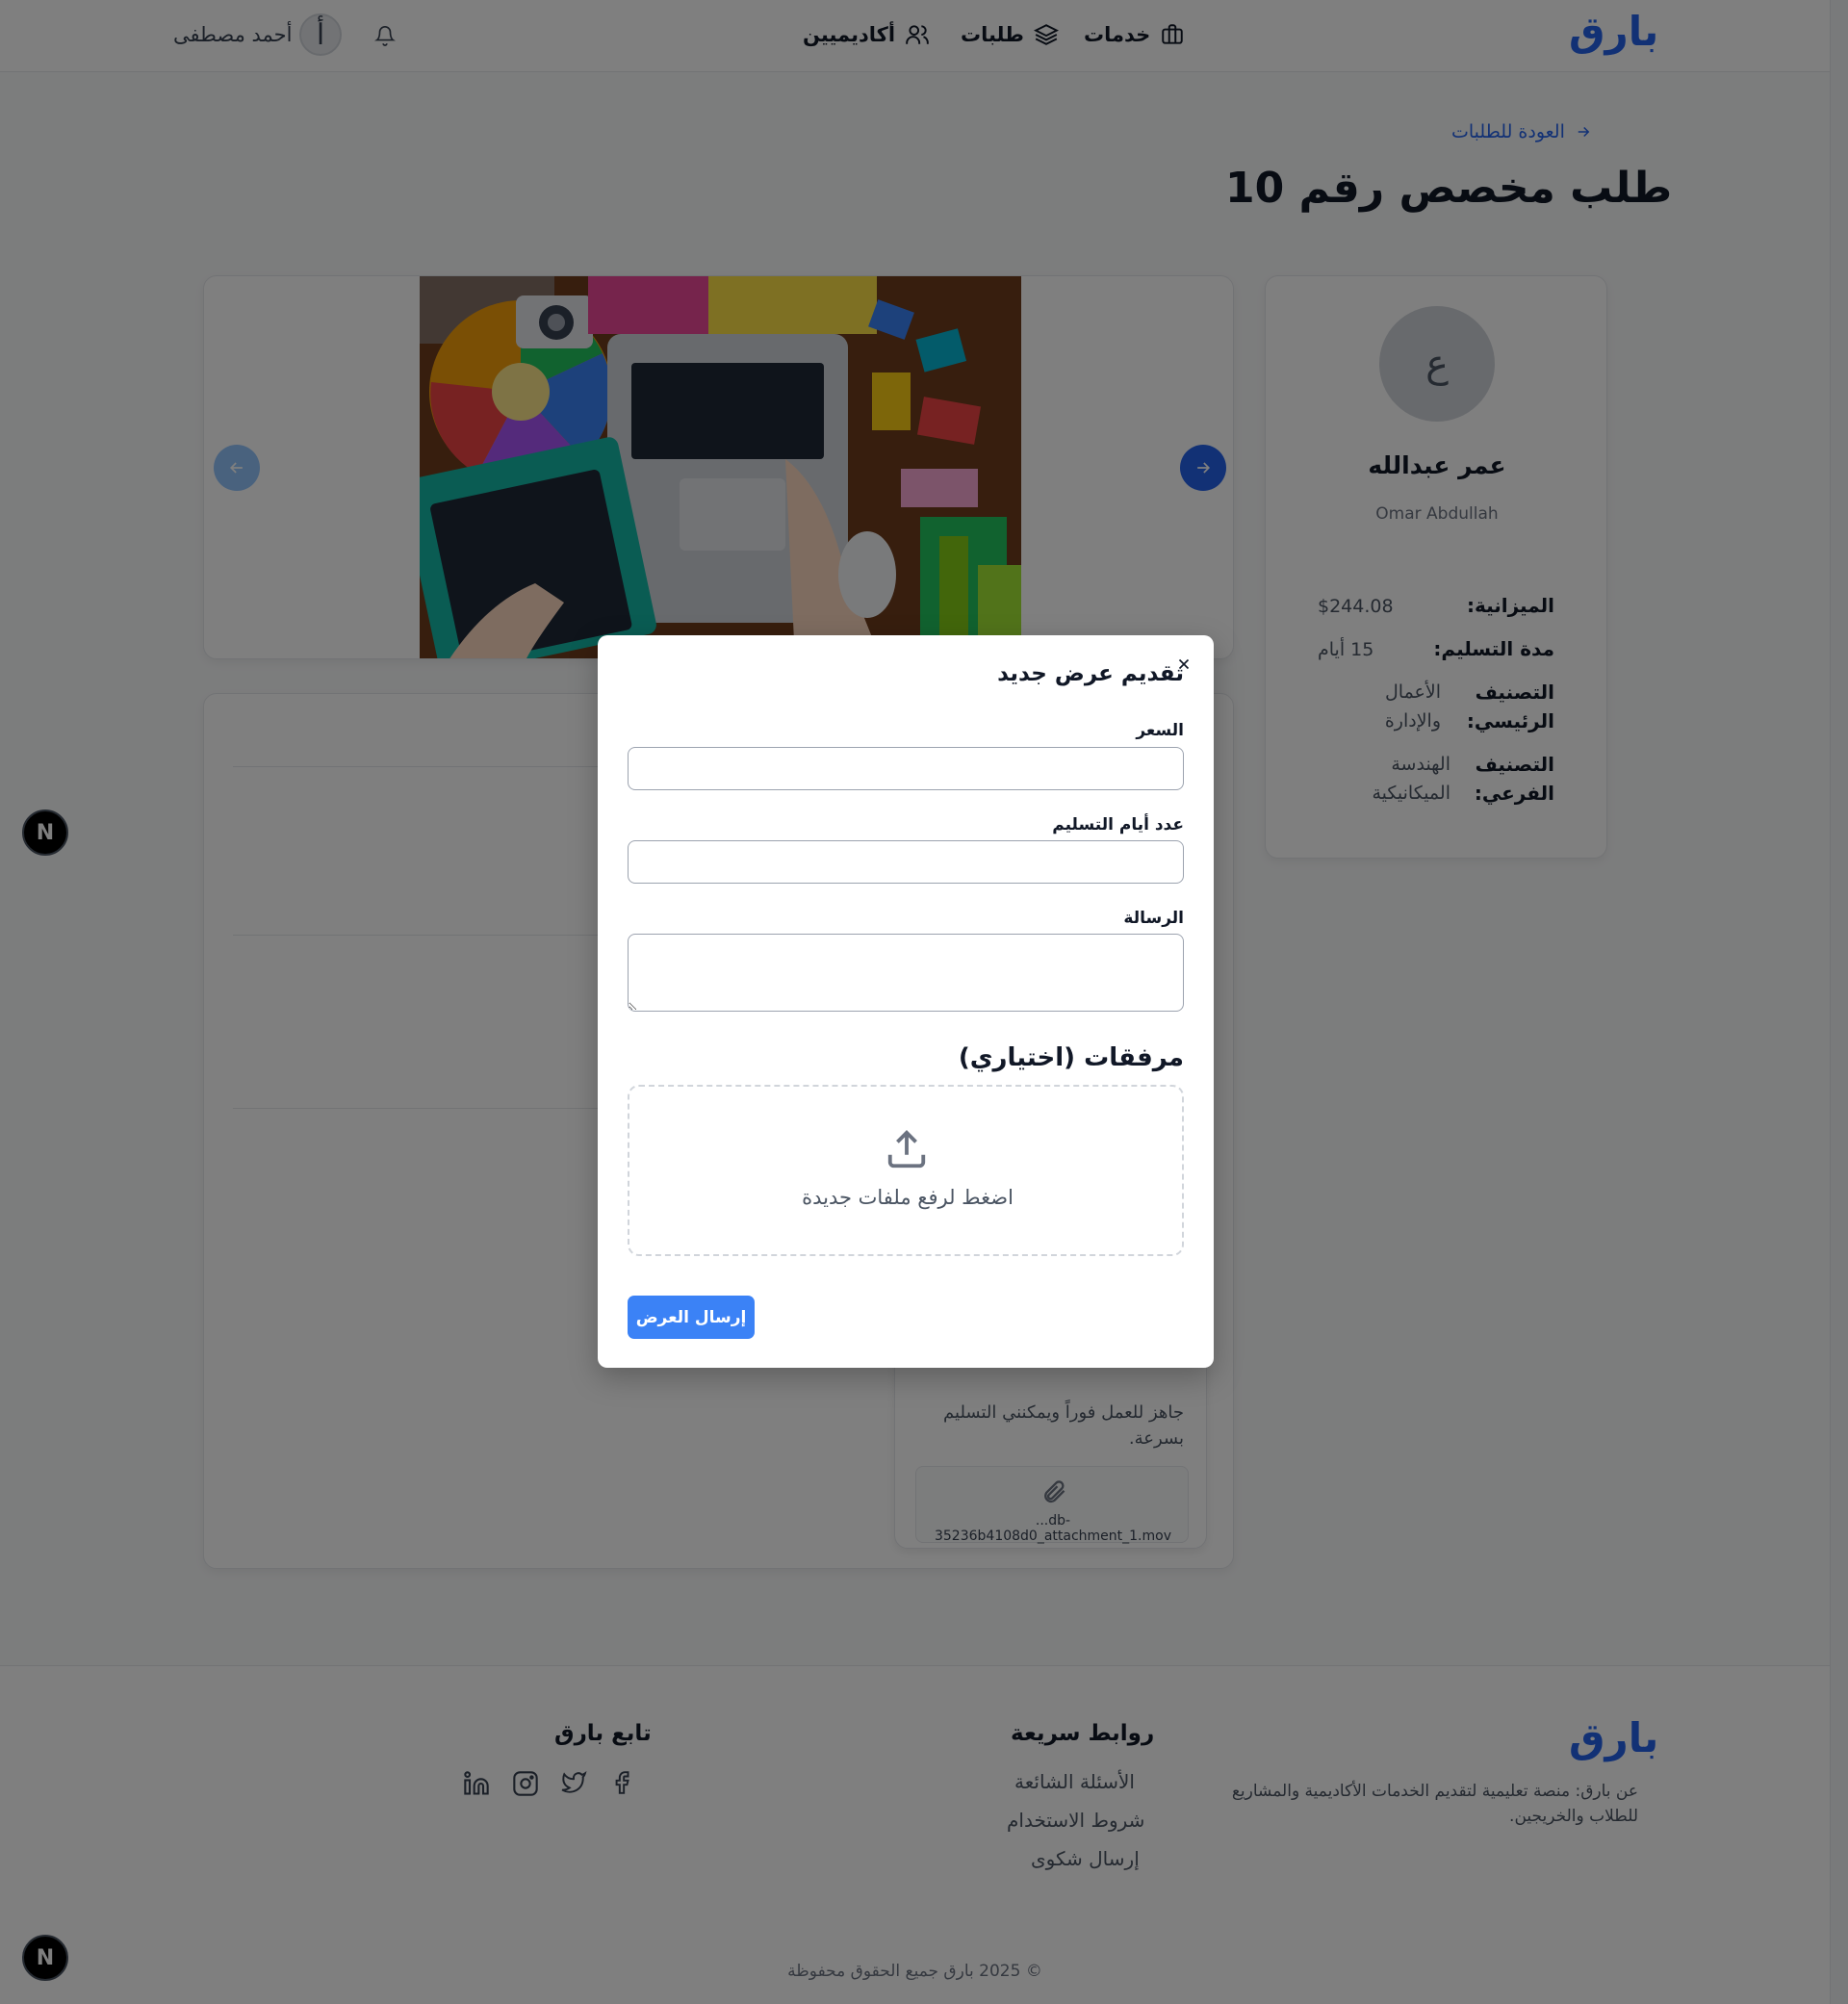 The image size is (1848, 2004). What do you see at coordinates (906, 862) in the screenshot?
I see `delivery-days-input` at bounding box center [906, 862].